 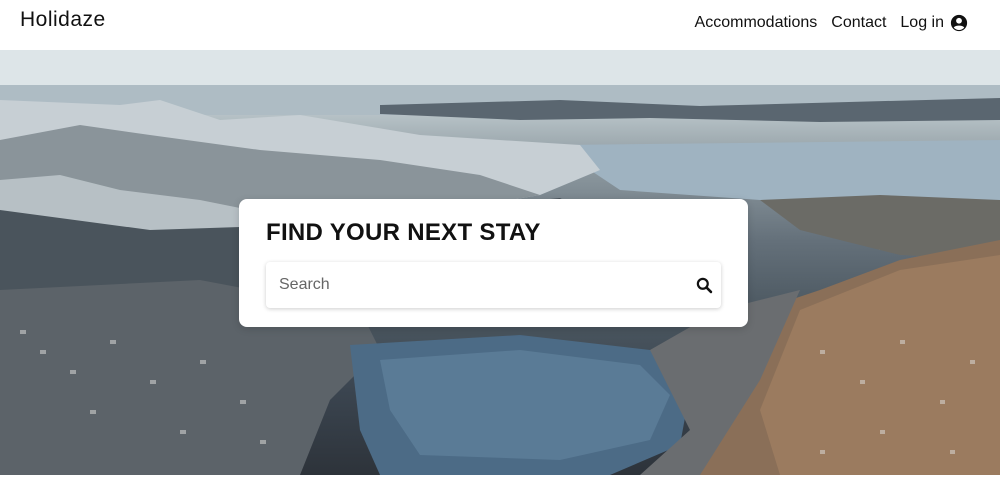 I want to click on search-icon, so click(x=704, y=285).